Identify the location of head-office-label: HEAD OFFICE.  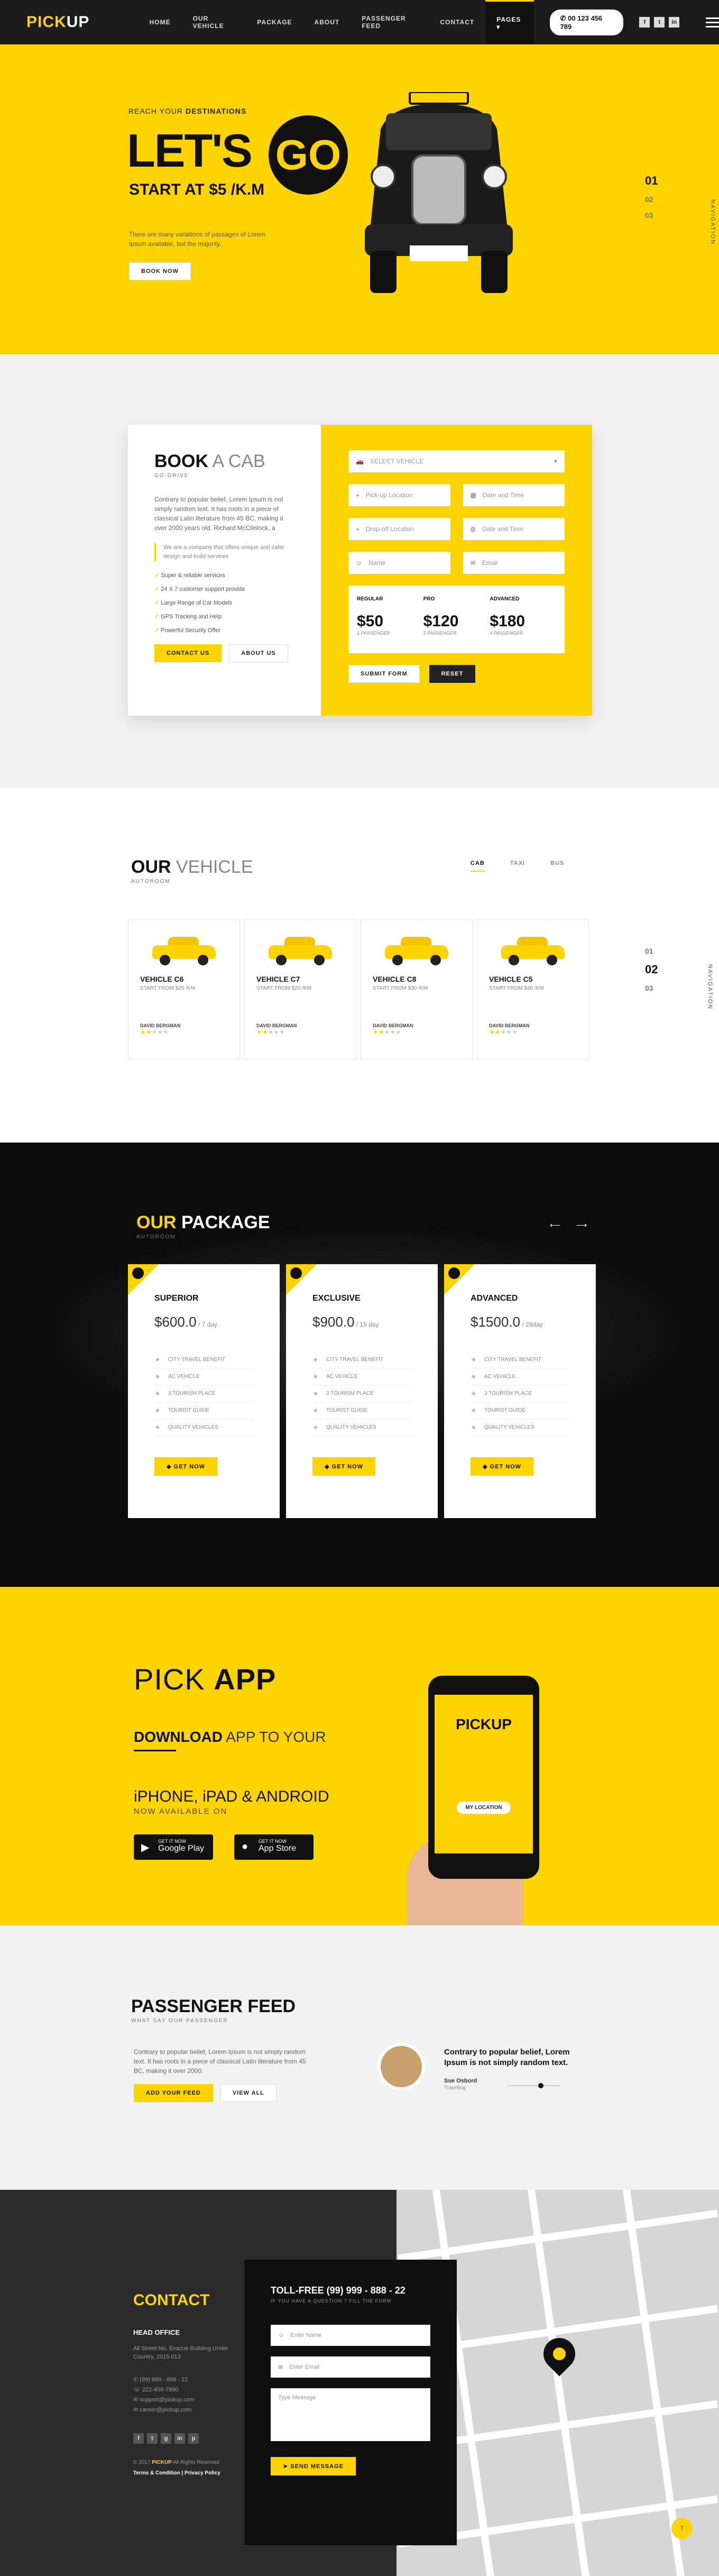
(156, 2332).